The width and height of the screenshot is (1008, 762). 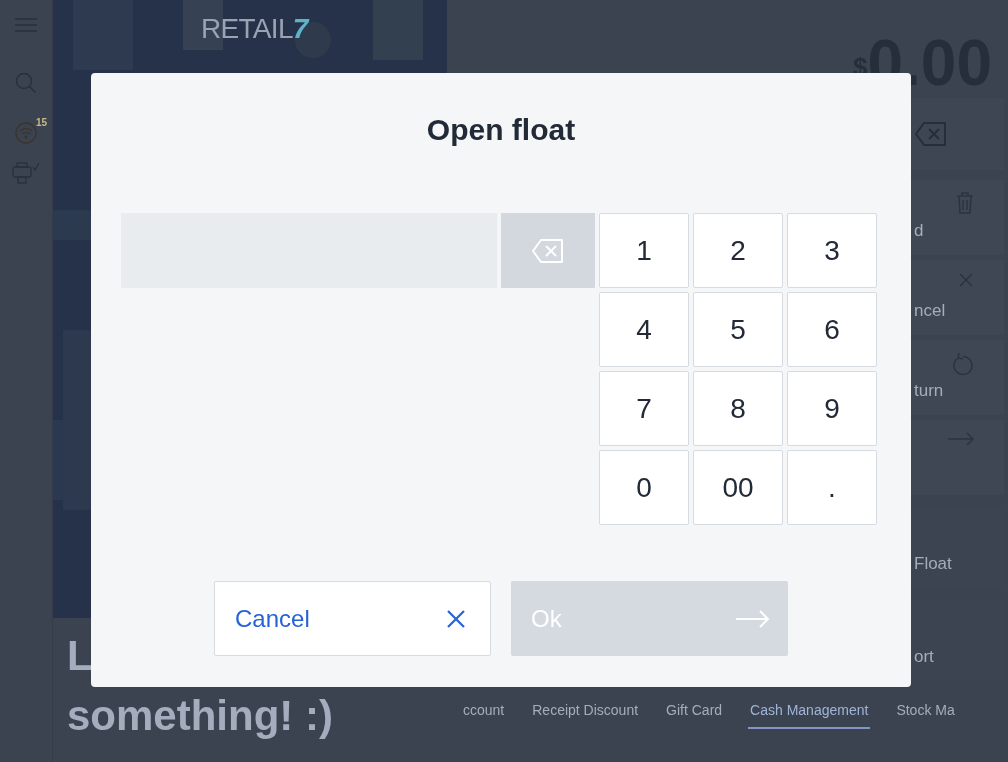 What do you see at coordinates (832, 487) in the screenshot?
I see `keypad-key: .` at bounding box center [832, 487].